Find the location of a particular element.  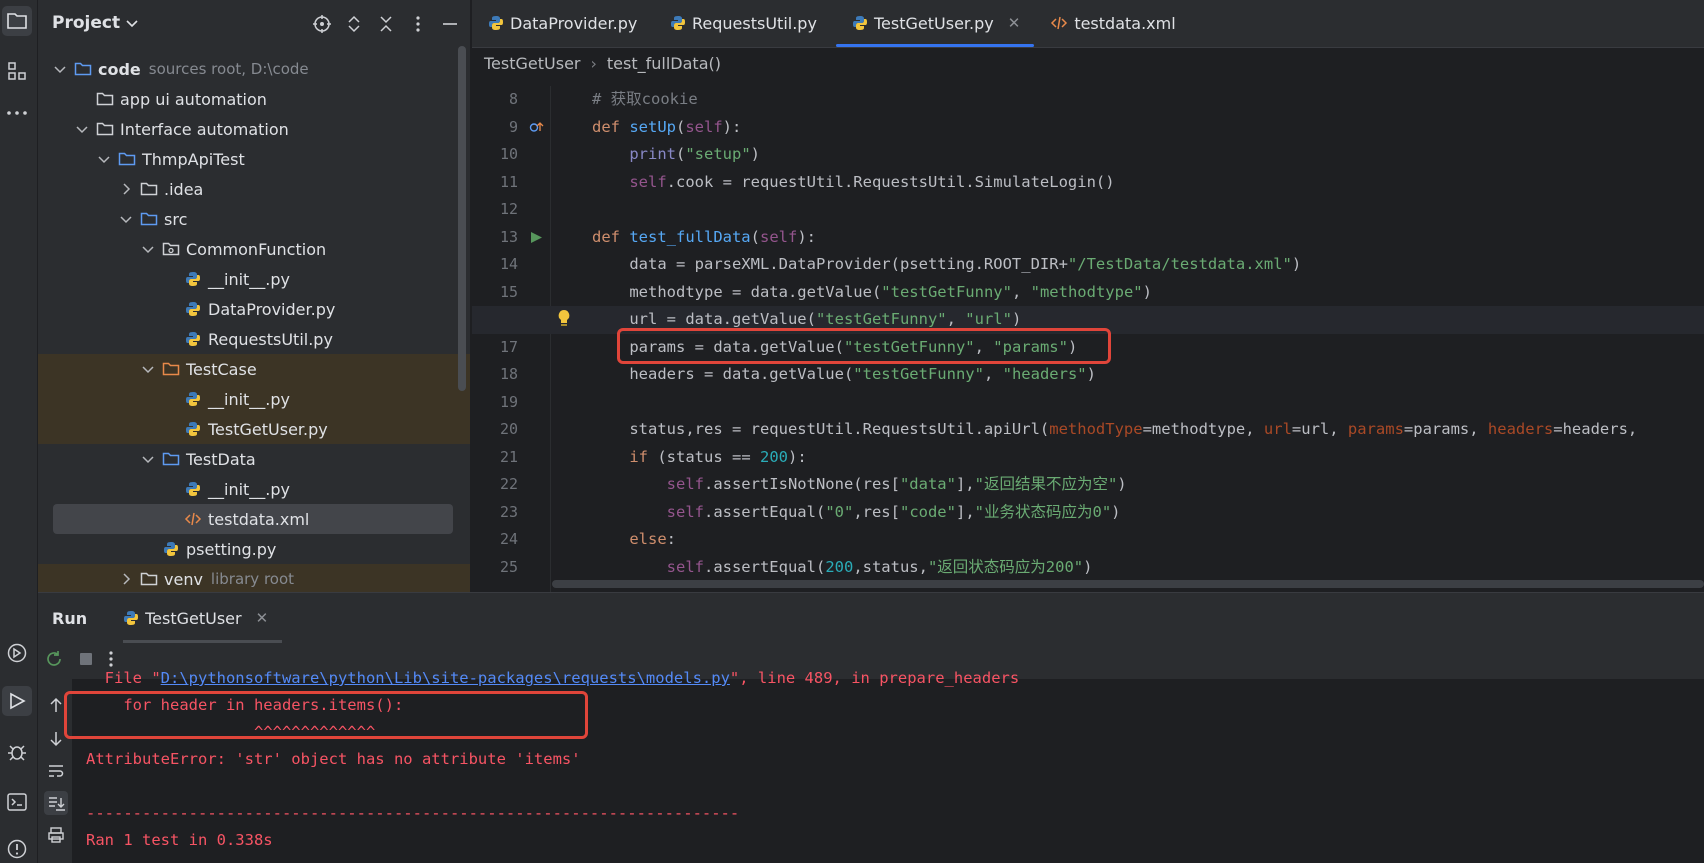

editor-tab: TestGetUser.py ✕ is located at coordinates (935, 23).